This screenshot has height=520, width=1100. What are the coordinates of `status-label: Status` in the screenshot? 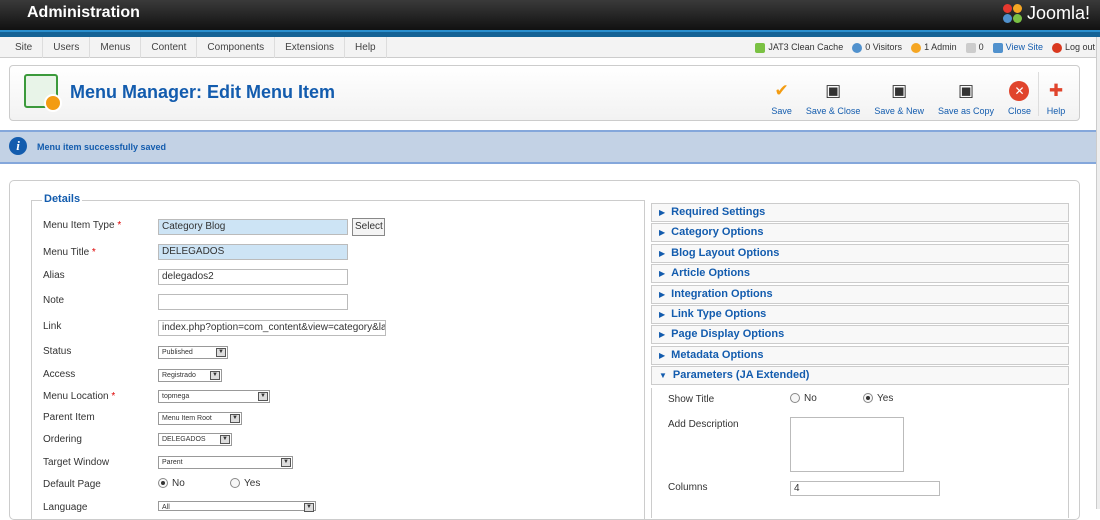 It's located at (57, 351).